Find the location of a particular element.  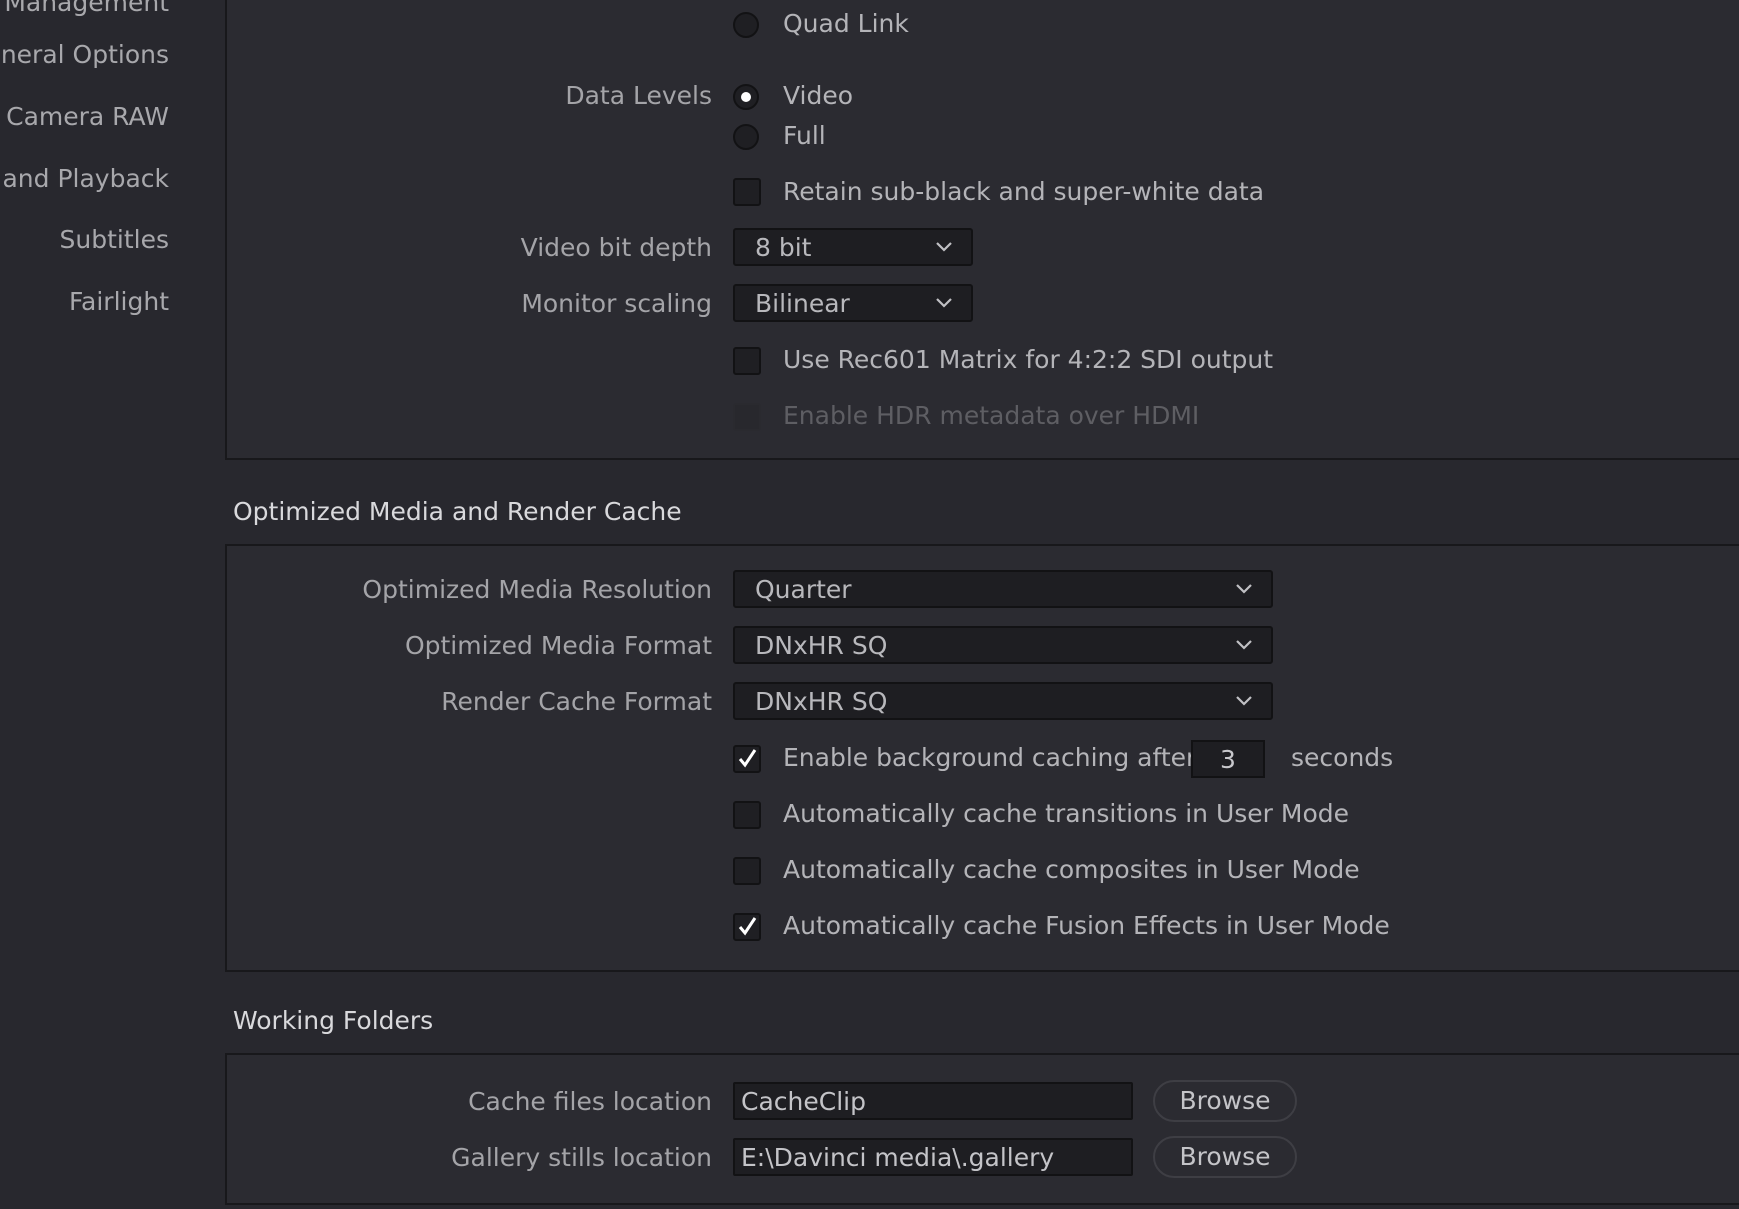

cache-files-location-label: Cache files location is located at coordinates (590, 1101).